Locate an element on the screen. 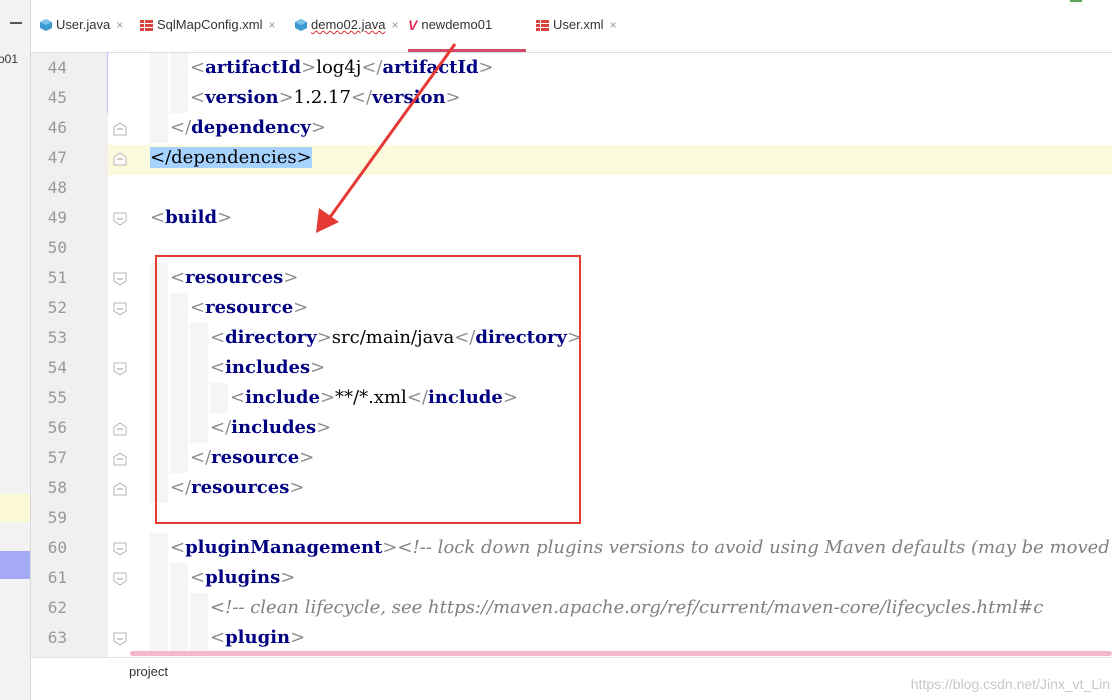 Image resolution: width=1112 pixels, height=700 pixels. xml-text: log4j is located at coordinates (339, 67).